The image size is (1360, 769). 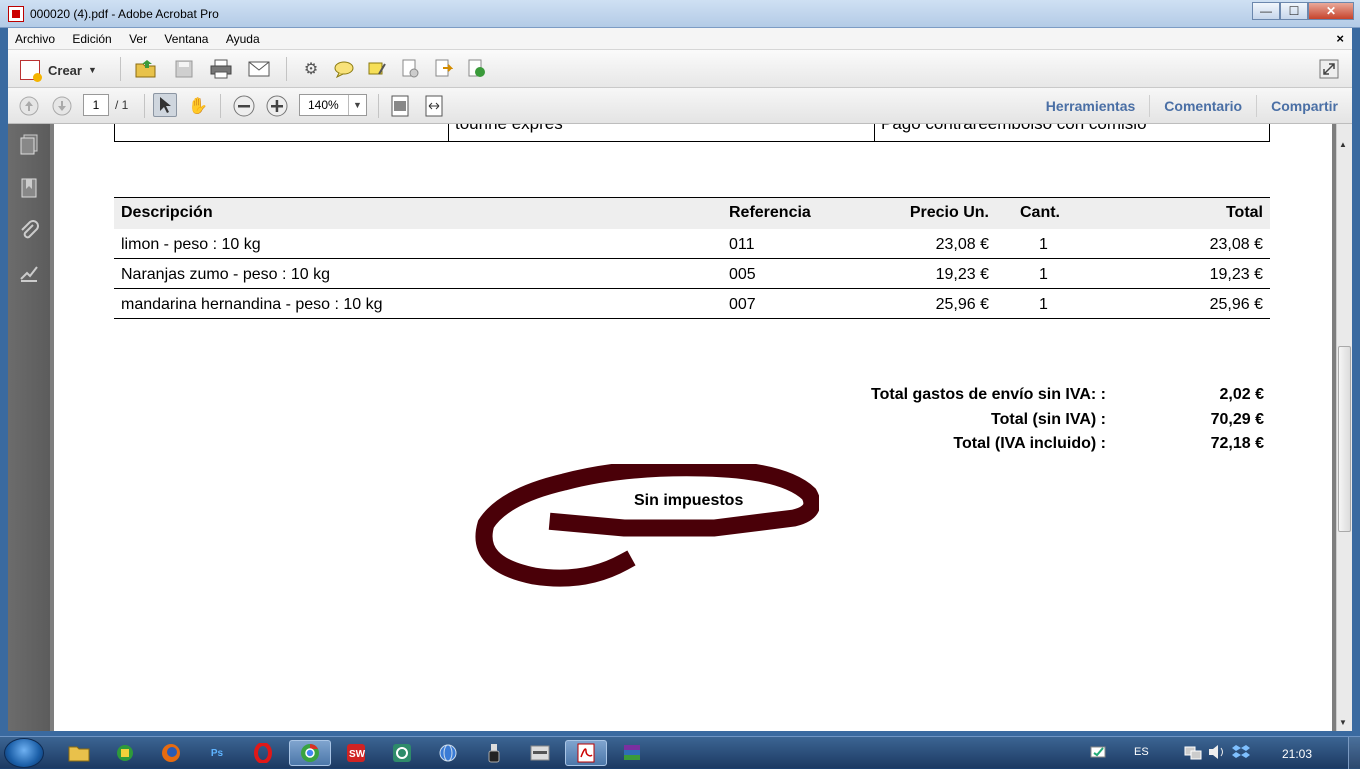 What do you see at coordinates (167, 212) in the screenshot?
I see `header-description: Descripción` at bounding box center [167, 212].